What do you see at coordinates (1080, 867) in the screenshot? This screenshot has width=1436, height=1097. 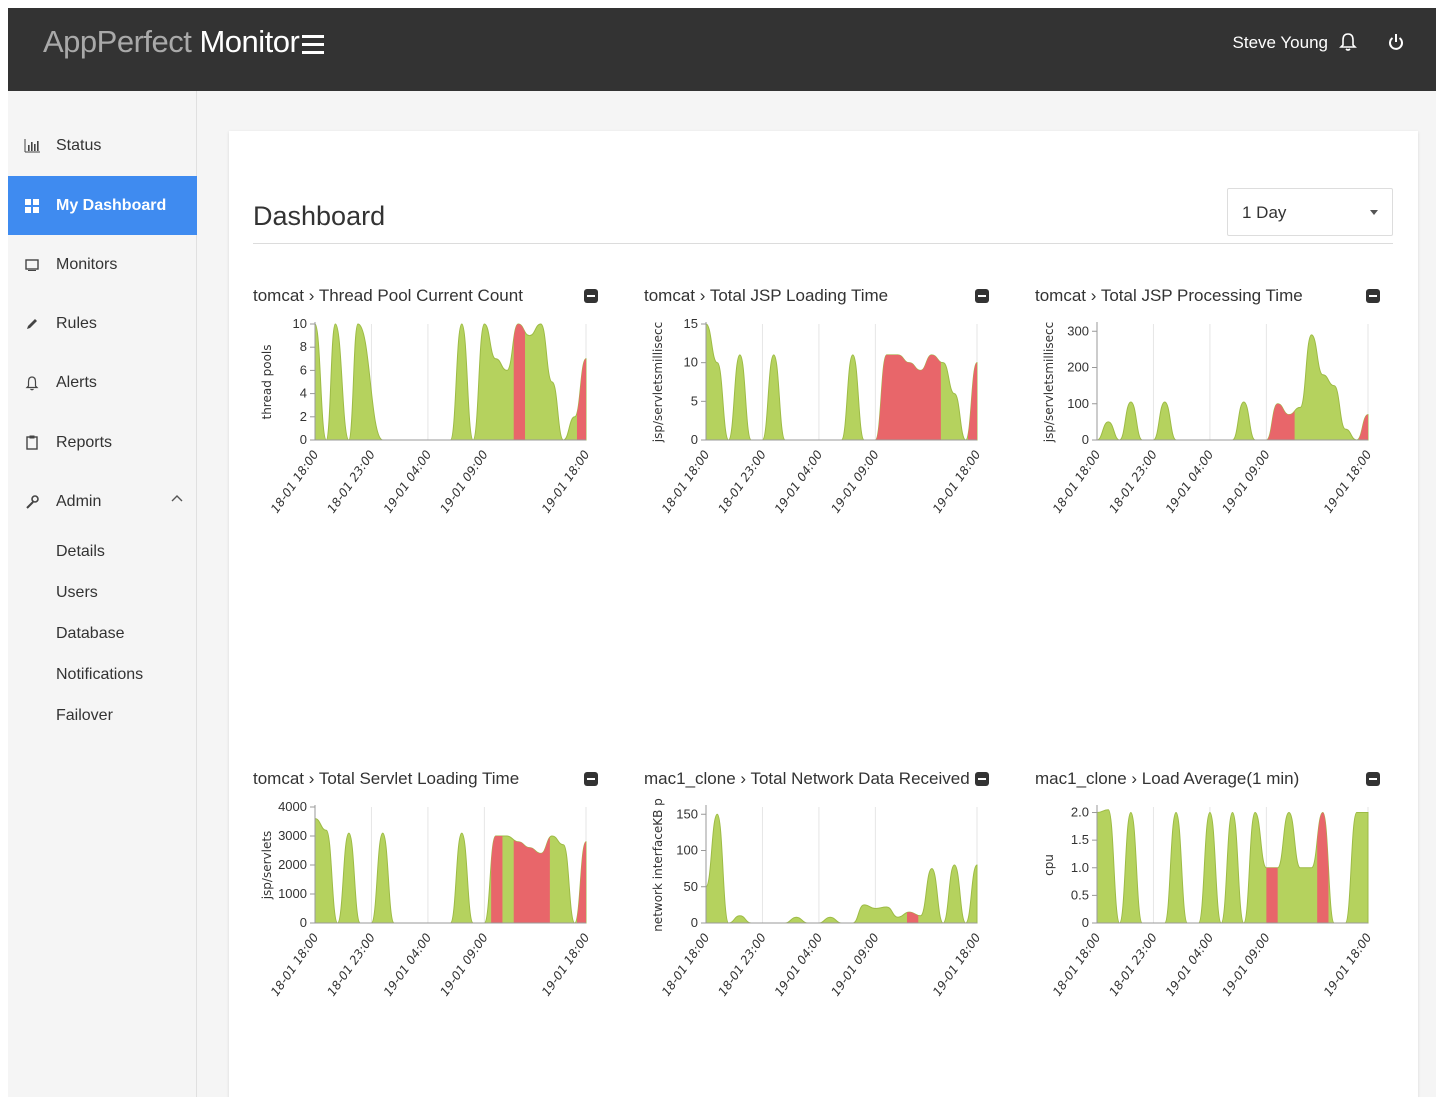 I see `y-tick-label: 1.0` at bounding box center [1080, 867].